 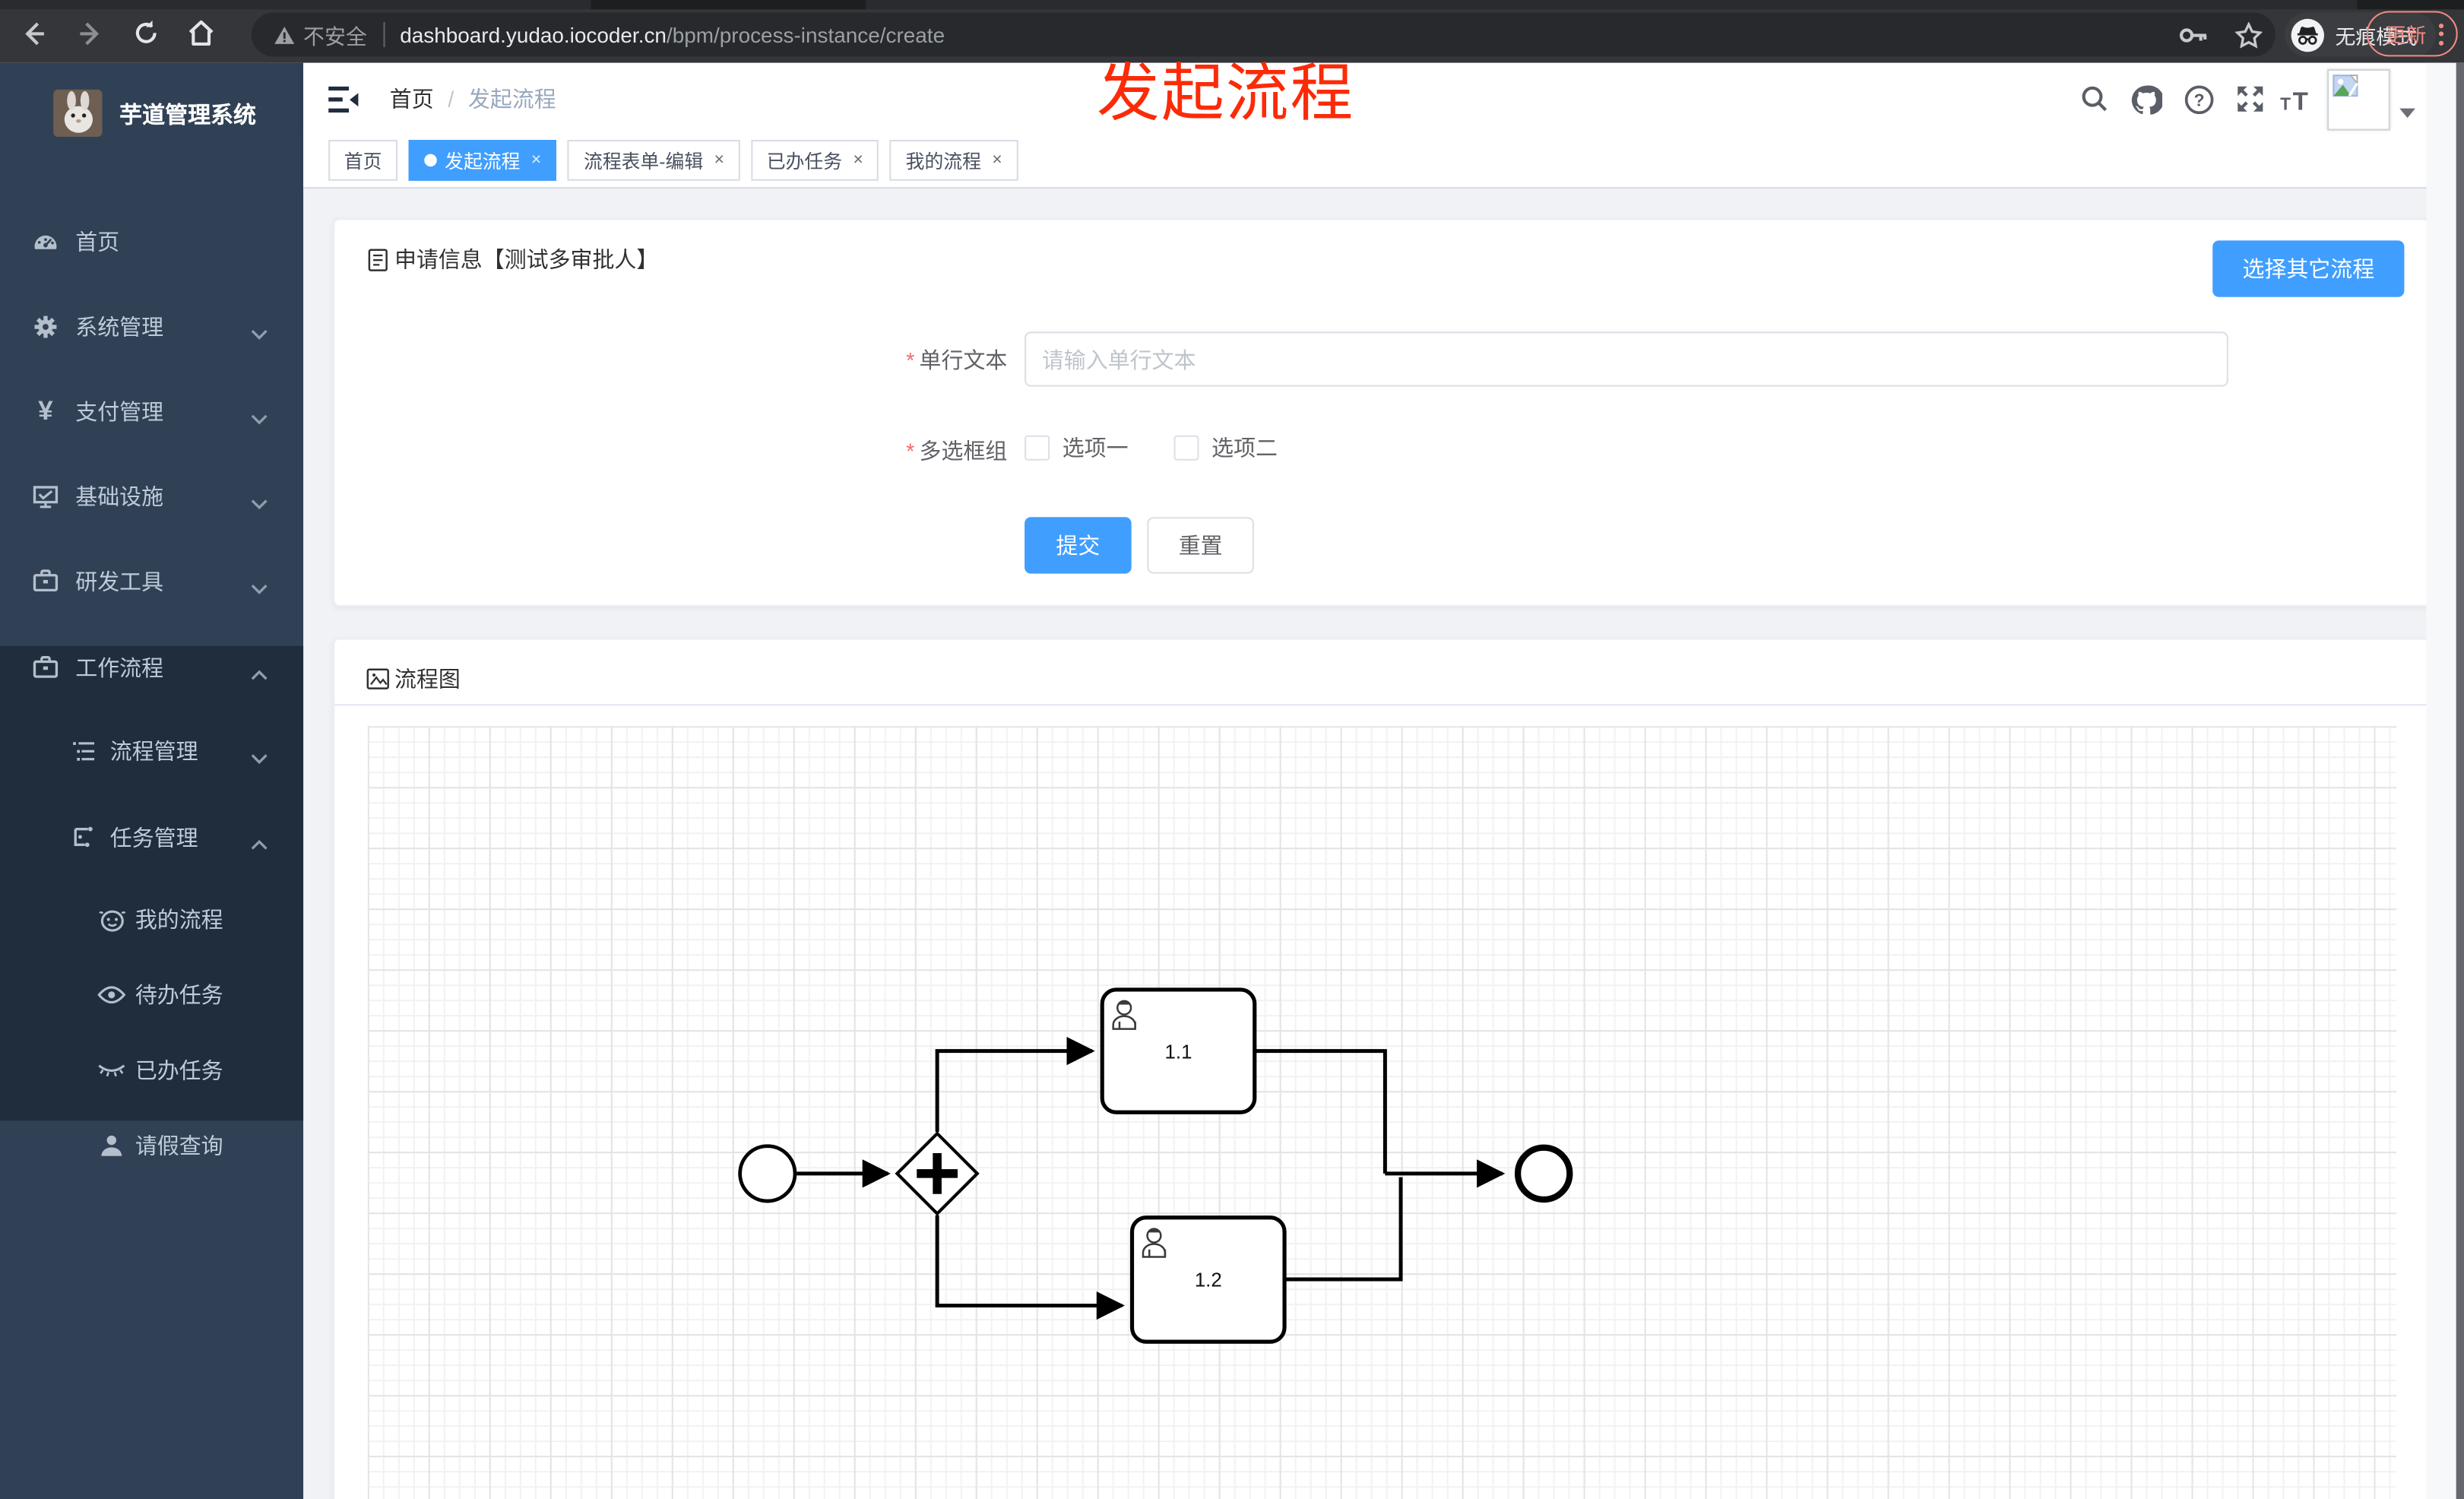 What do you see at coordinates (78, 113) in the screenshot?
I see `app-logo-avatar` at bounding box center [78, 113].